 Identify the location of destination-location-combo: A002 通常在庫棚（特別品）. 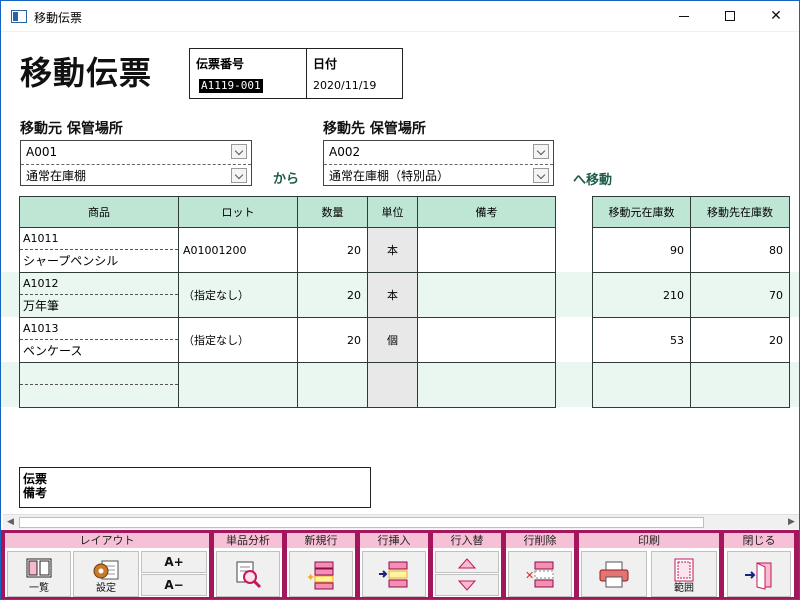
(438, 163).